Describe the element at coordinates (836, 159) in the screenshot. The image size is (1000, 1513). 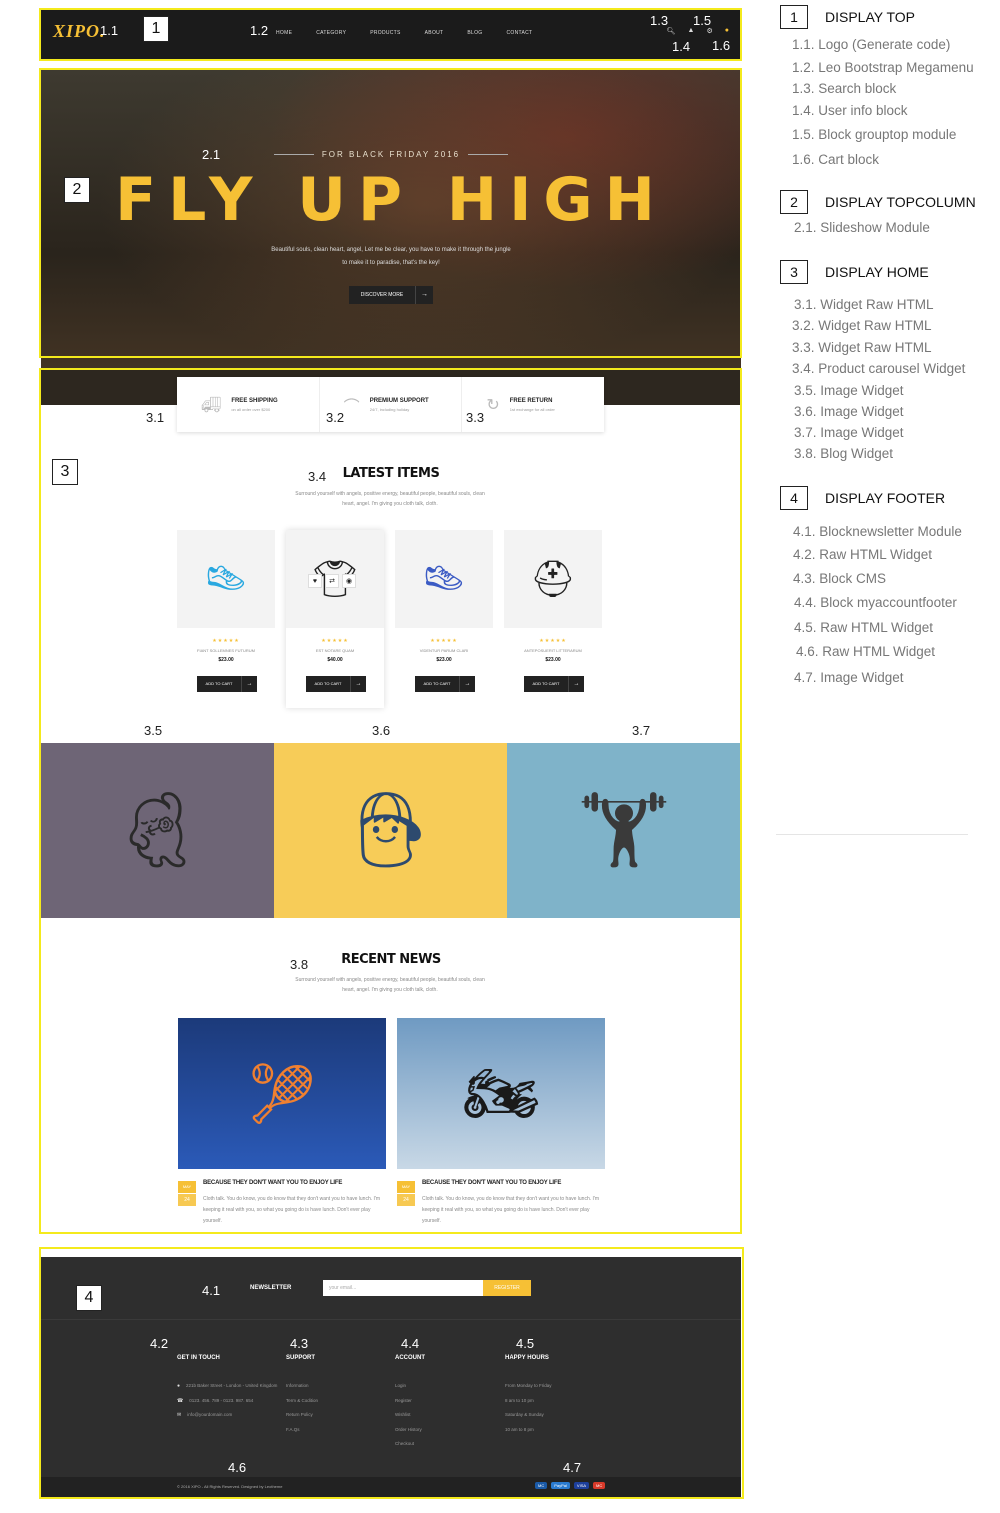
I see `legend-item: 1.6. Cart block` at that location.